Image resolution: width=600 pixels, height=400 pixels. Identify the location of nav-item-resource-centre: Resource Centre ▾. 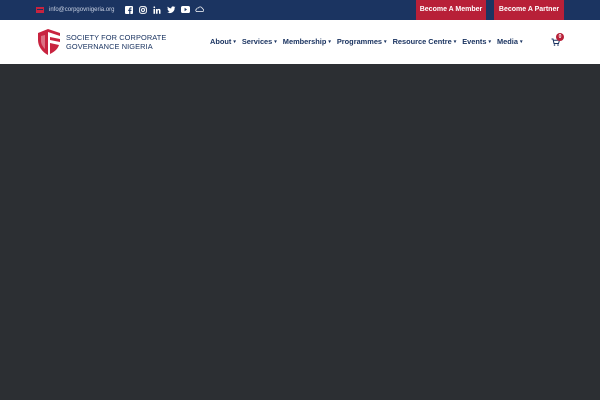
(425, 42).